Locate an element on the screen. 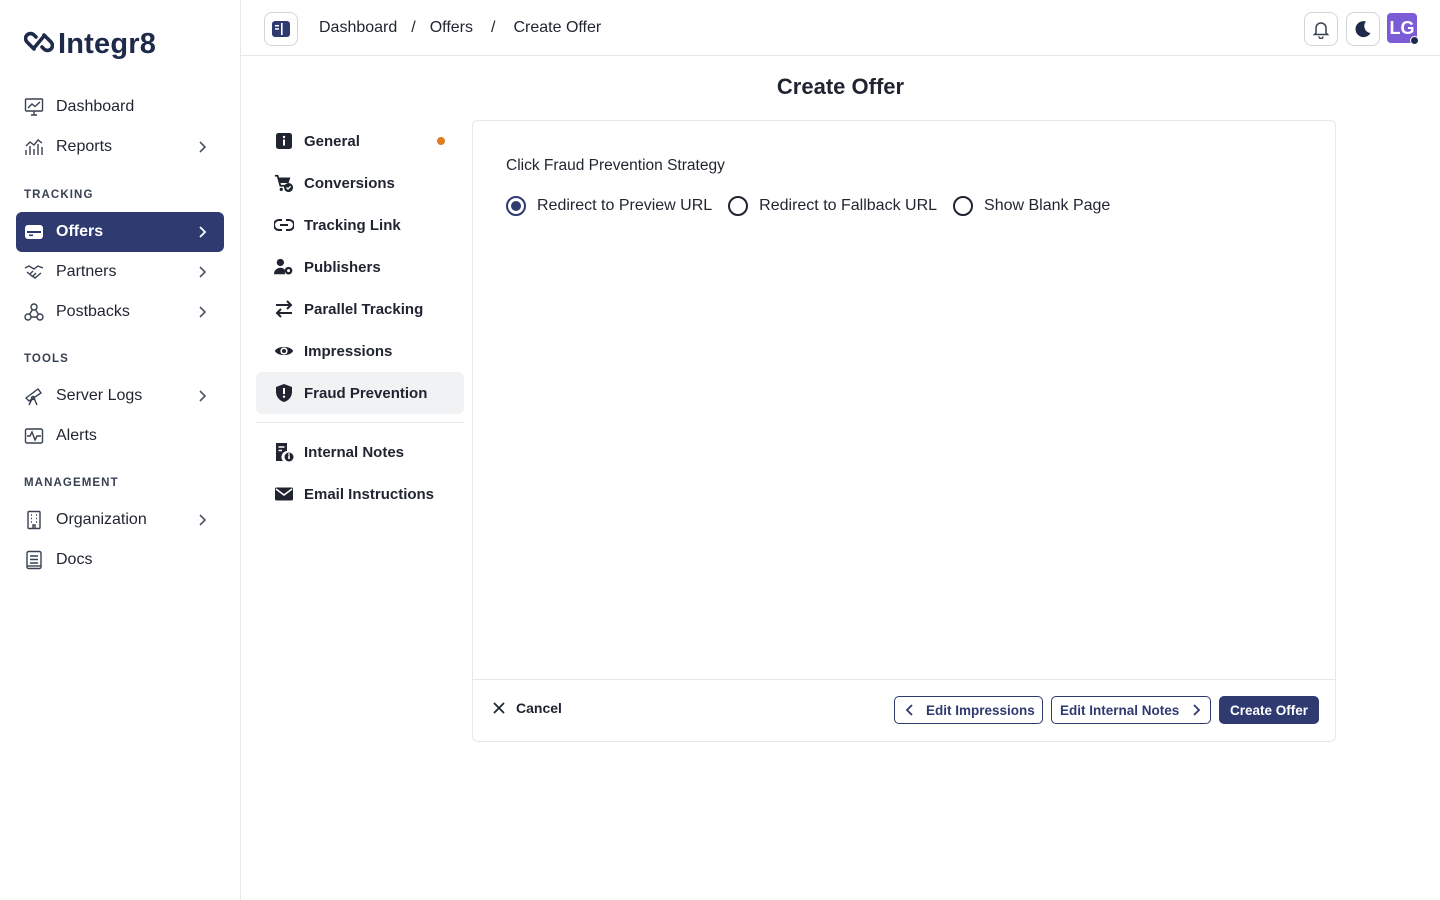 The height and width of the screenshot is (900, 1440). shield-icon is located at coordinates (284, 393).